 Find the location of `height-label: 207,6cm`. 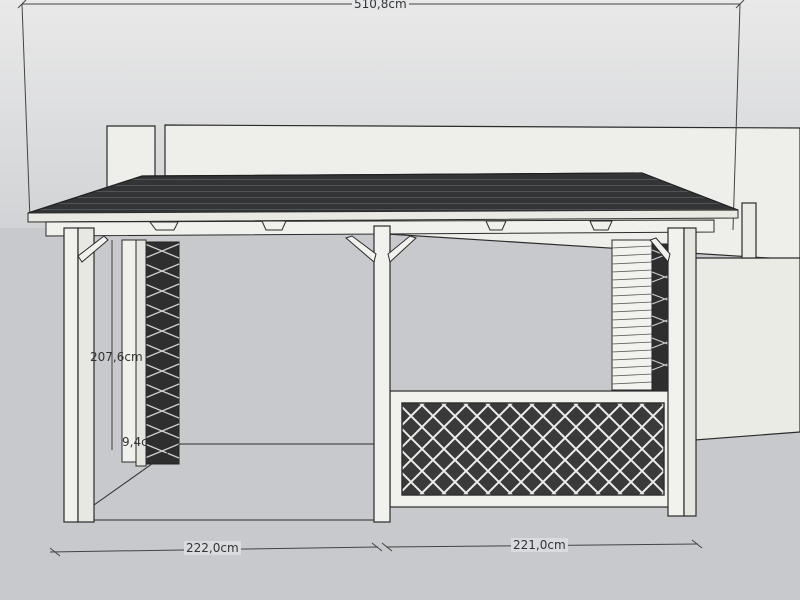

height-label: 207,6cm is located at coordinates (116, 357).